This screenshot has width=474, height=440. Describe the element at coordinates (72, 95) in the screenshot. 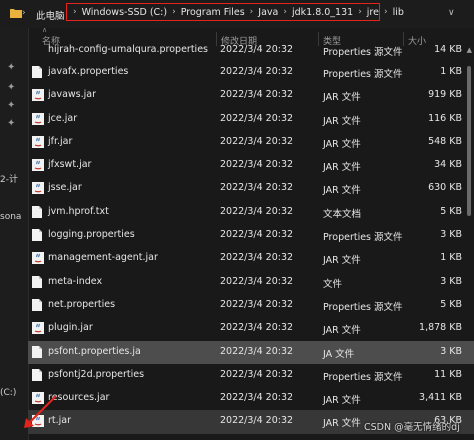

I see `file-name: javaws.jar` at that location.